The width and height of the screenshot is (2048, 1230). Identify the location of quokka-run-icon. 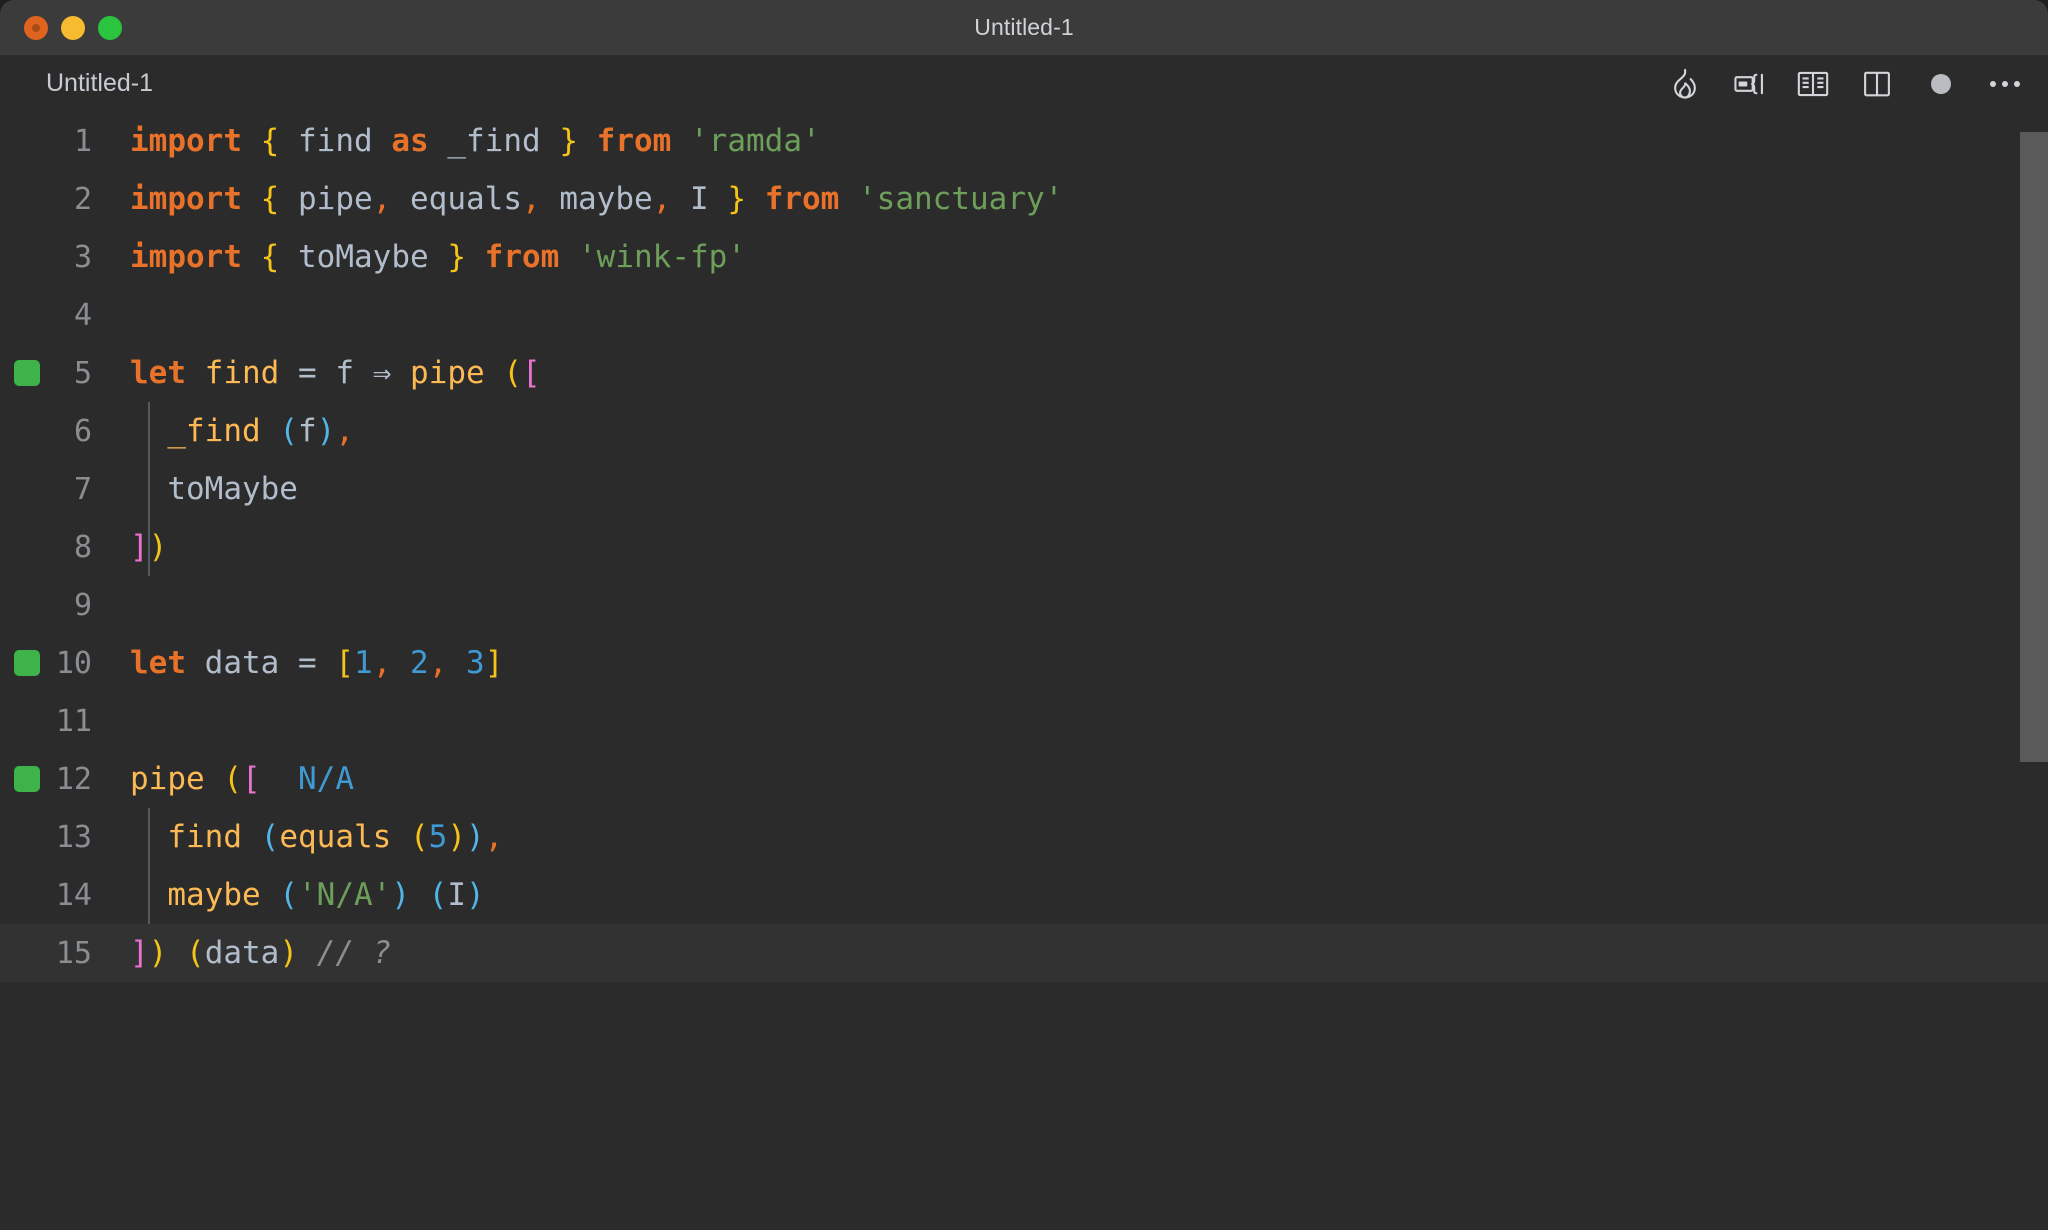
(1685, 84).